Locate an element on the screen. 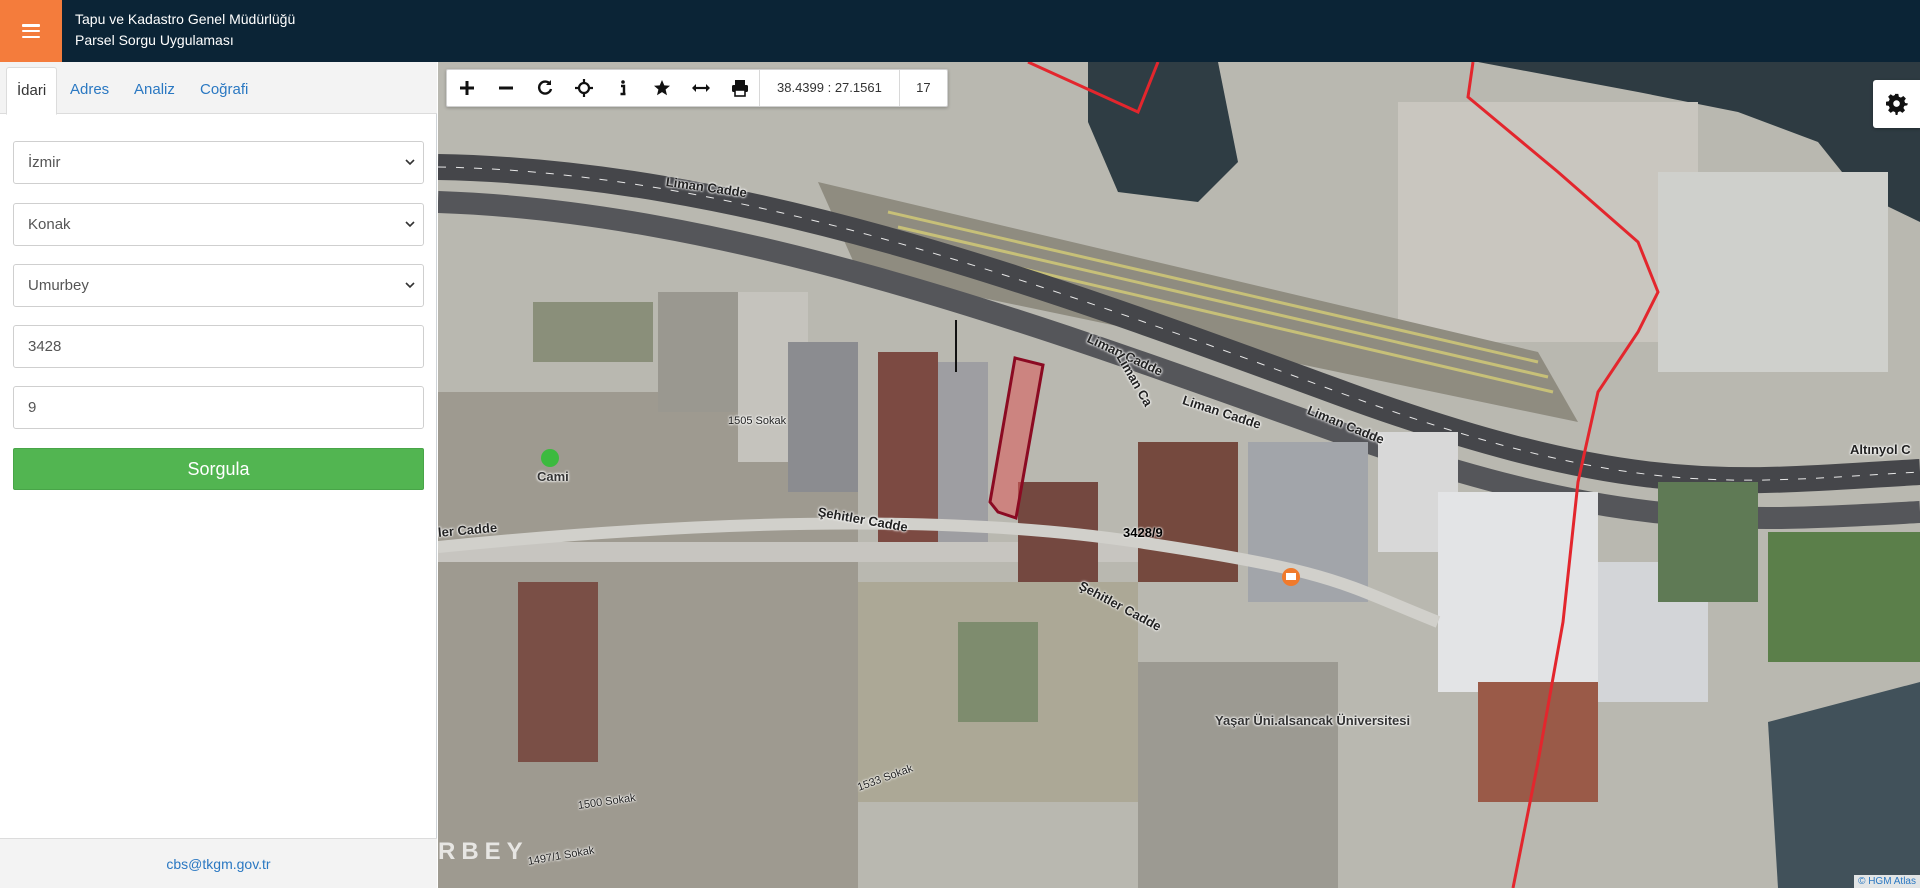  district-select-value: Konak is located at coordinates (49, 224).